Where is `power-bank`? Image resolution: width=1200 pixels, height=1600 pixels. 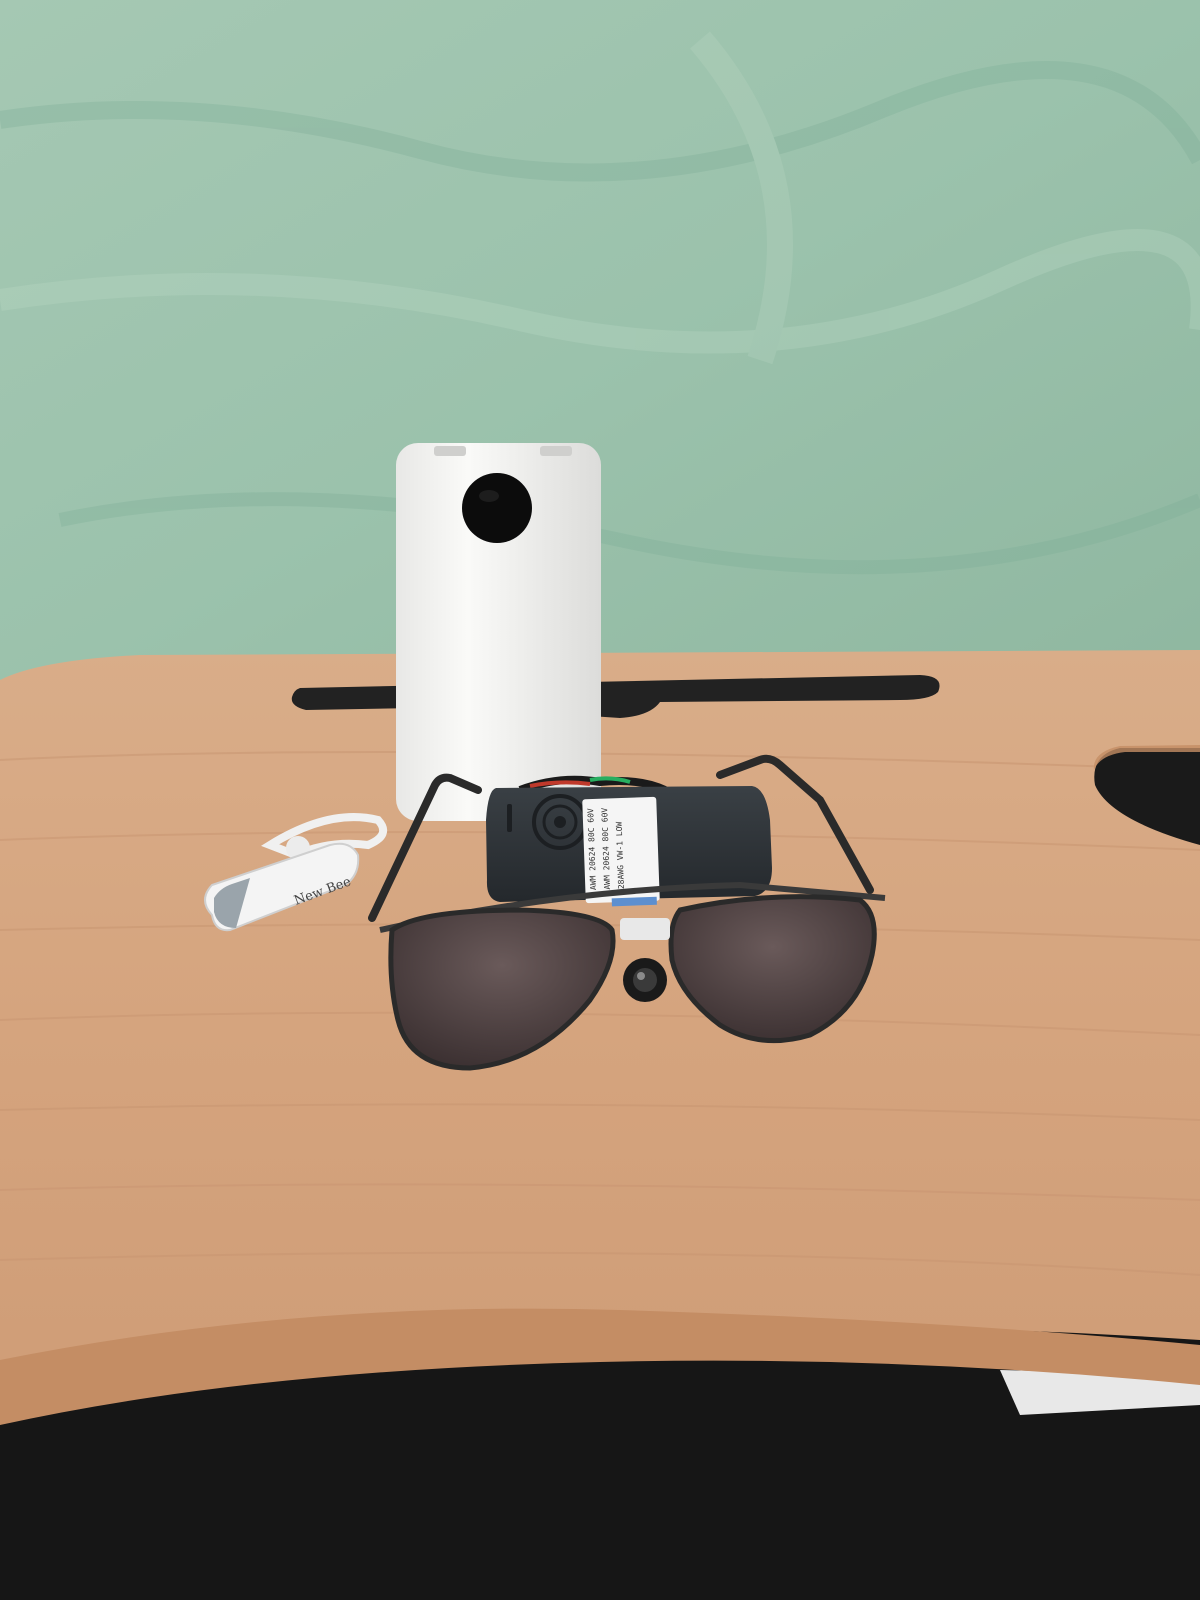 power-bank is located at coordinates (498, 632).